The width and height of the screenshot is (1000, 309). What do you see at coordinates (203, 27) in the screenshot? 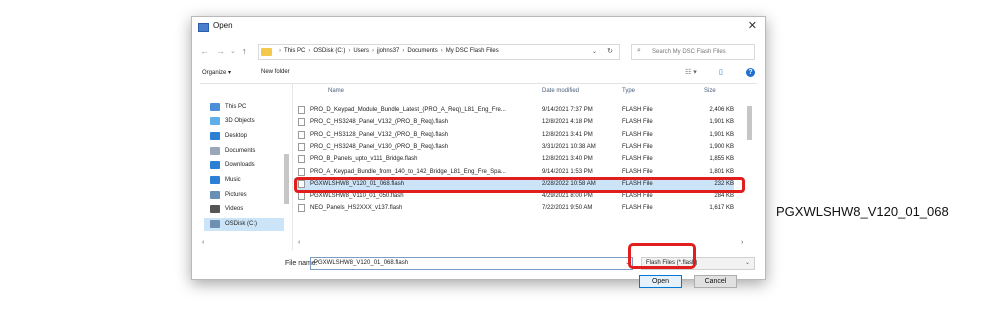
I see `app-icon` at bounding box center [203, 27].